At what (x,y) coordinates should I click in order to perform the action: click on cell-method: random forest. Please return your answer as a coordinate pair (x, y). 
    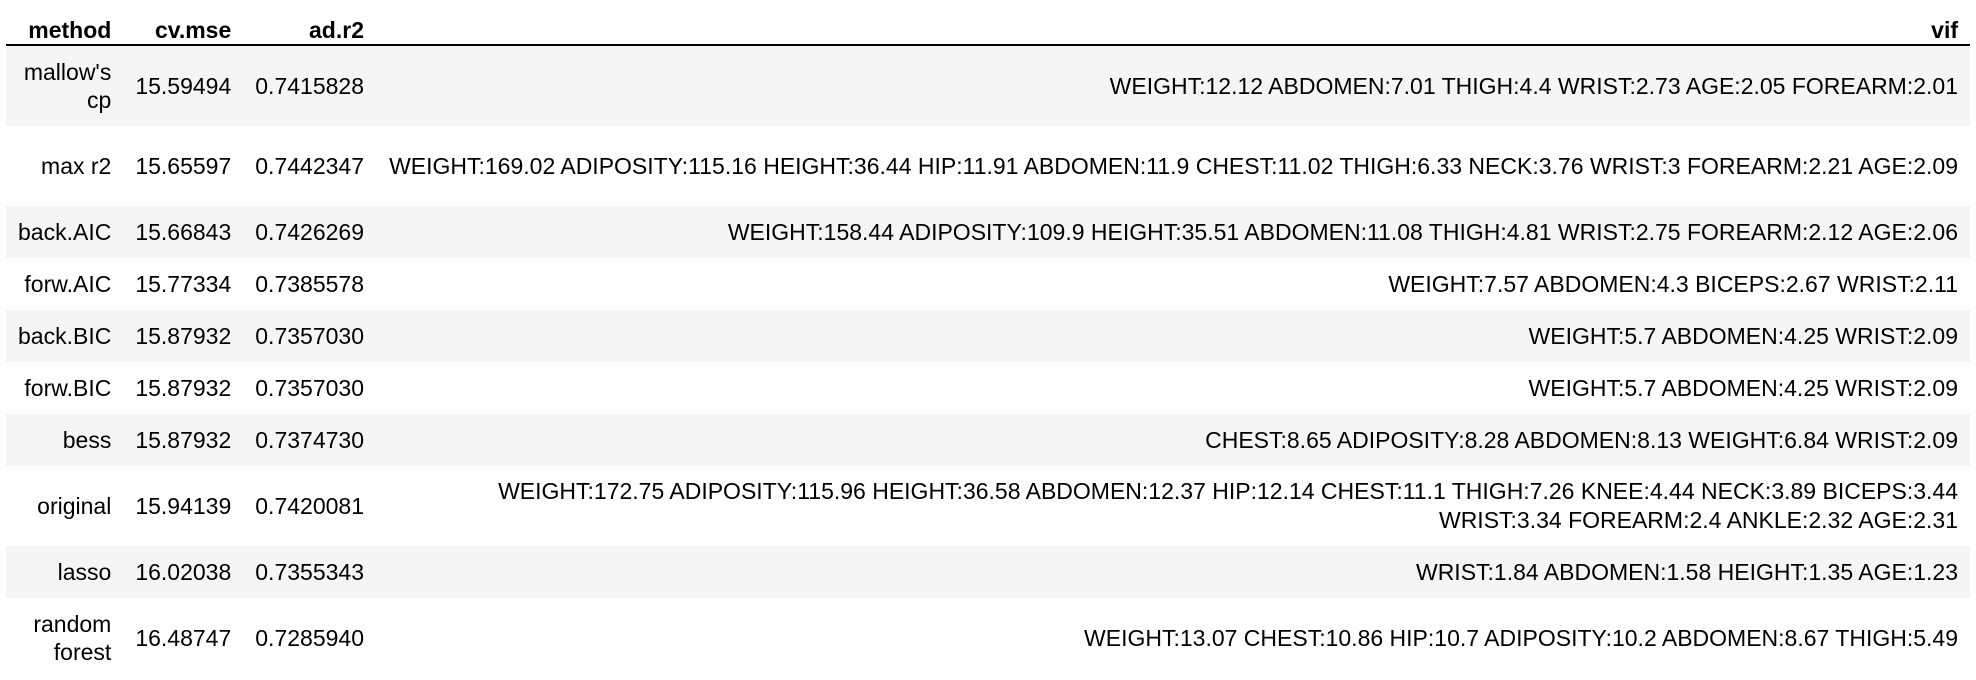
    Looking at the image, I should click on (72, 638).